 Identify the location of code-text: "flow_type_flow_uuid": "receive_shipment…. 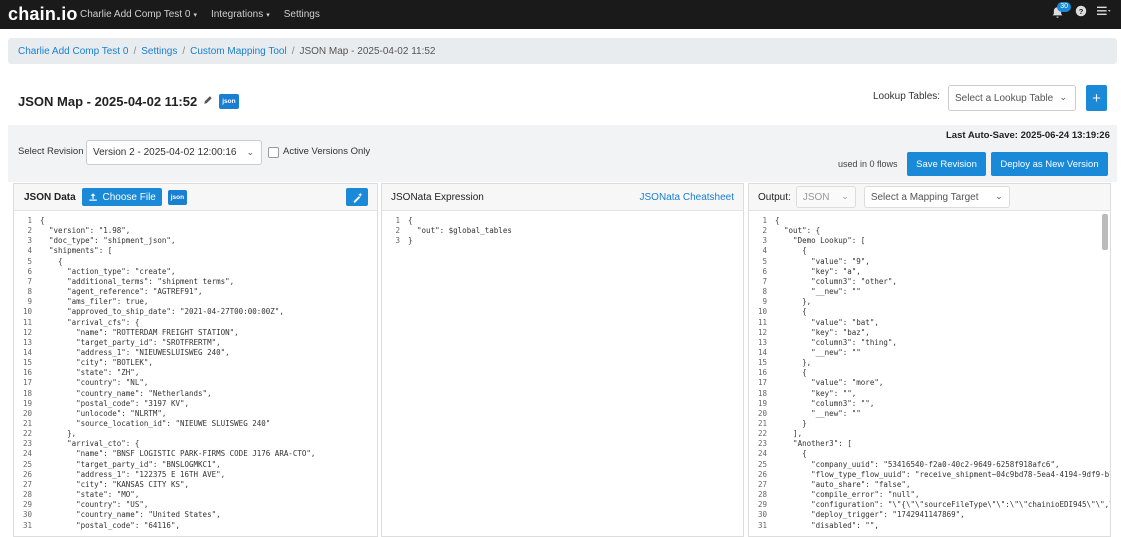
(942, 474).